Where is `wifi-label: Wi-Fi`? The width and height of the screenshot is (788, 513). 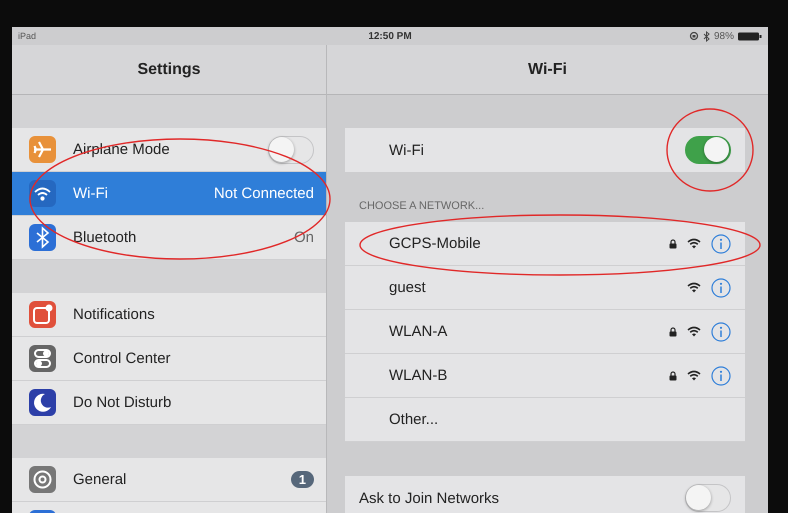
wifi-label: Wi-Fi is located at coordinates (407, 150).